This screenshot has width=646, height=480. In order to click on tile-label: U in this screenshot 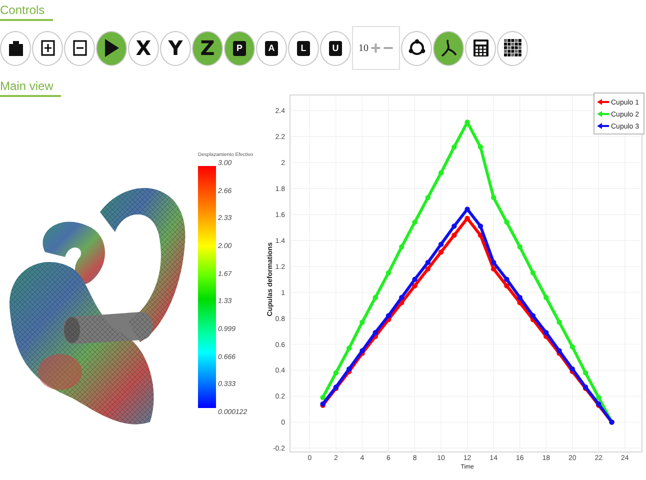, I will do `click(335, 48)`.